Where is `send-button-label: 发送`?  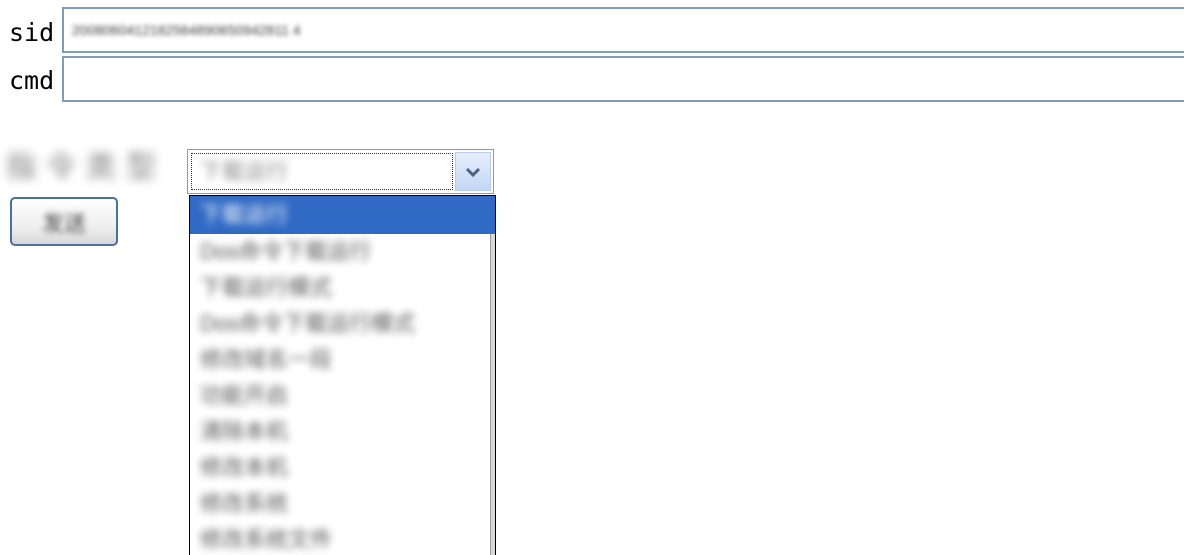 send-button-label: 发送 is located at coordinates (63, 223).